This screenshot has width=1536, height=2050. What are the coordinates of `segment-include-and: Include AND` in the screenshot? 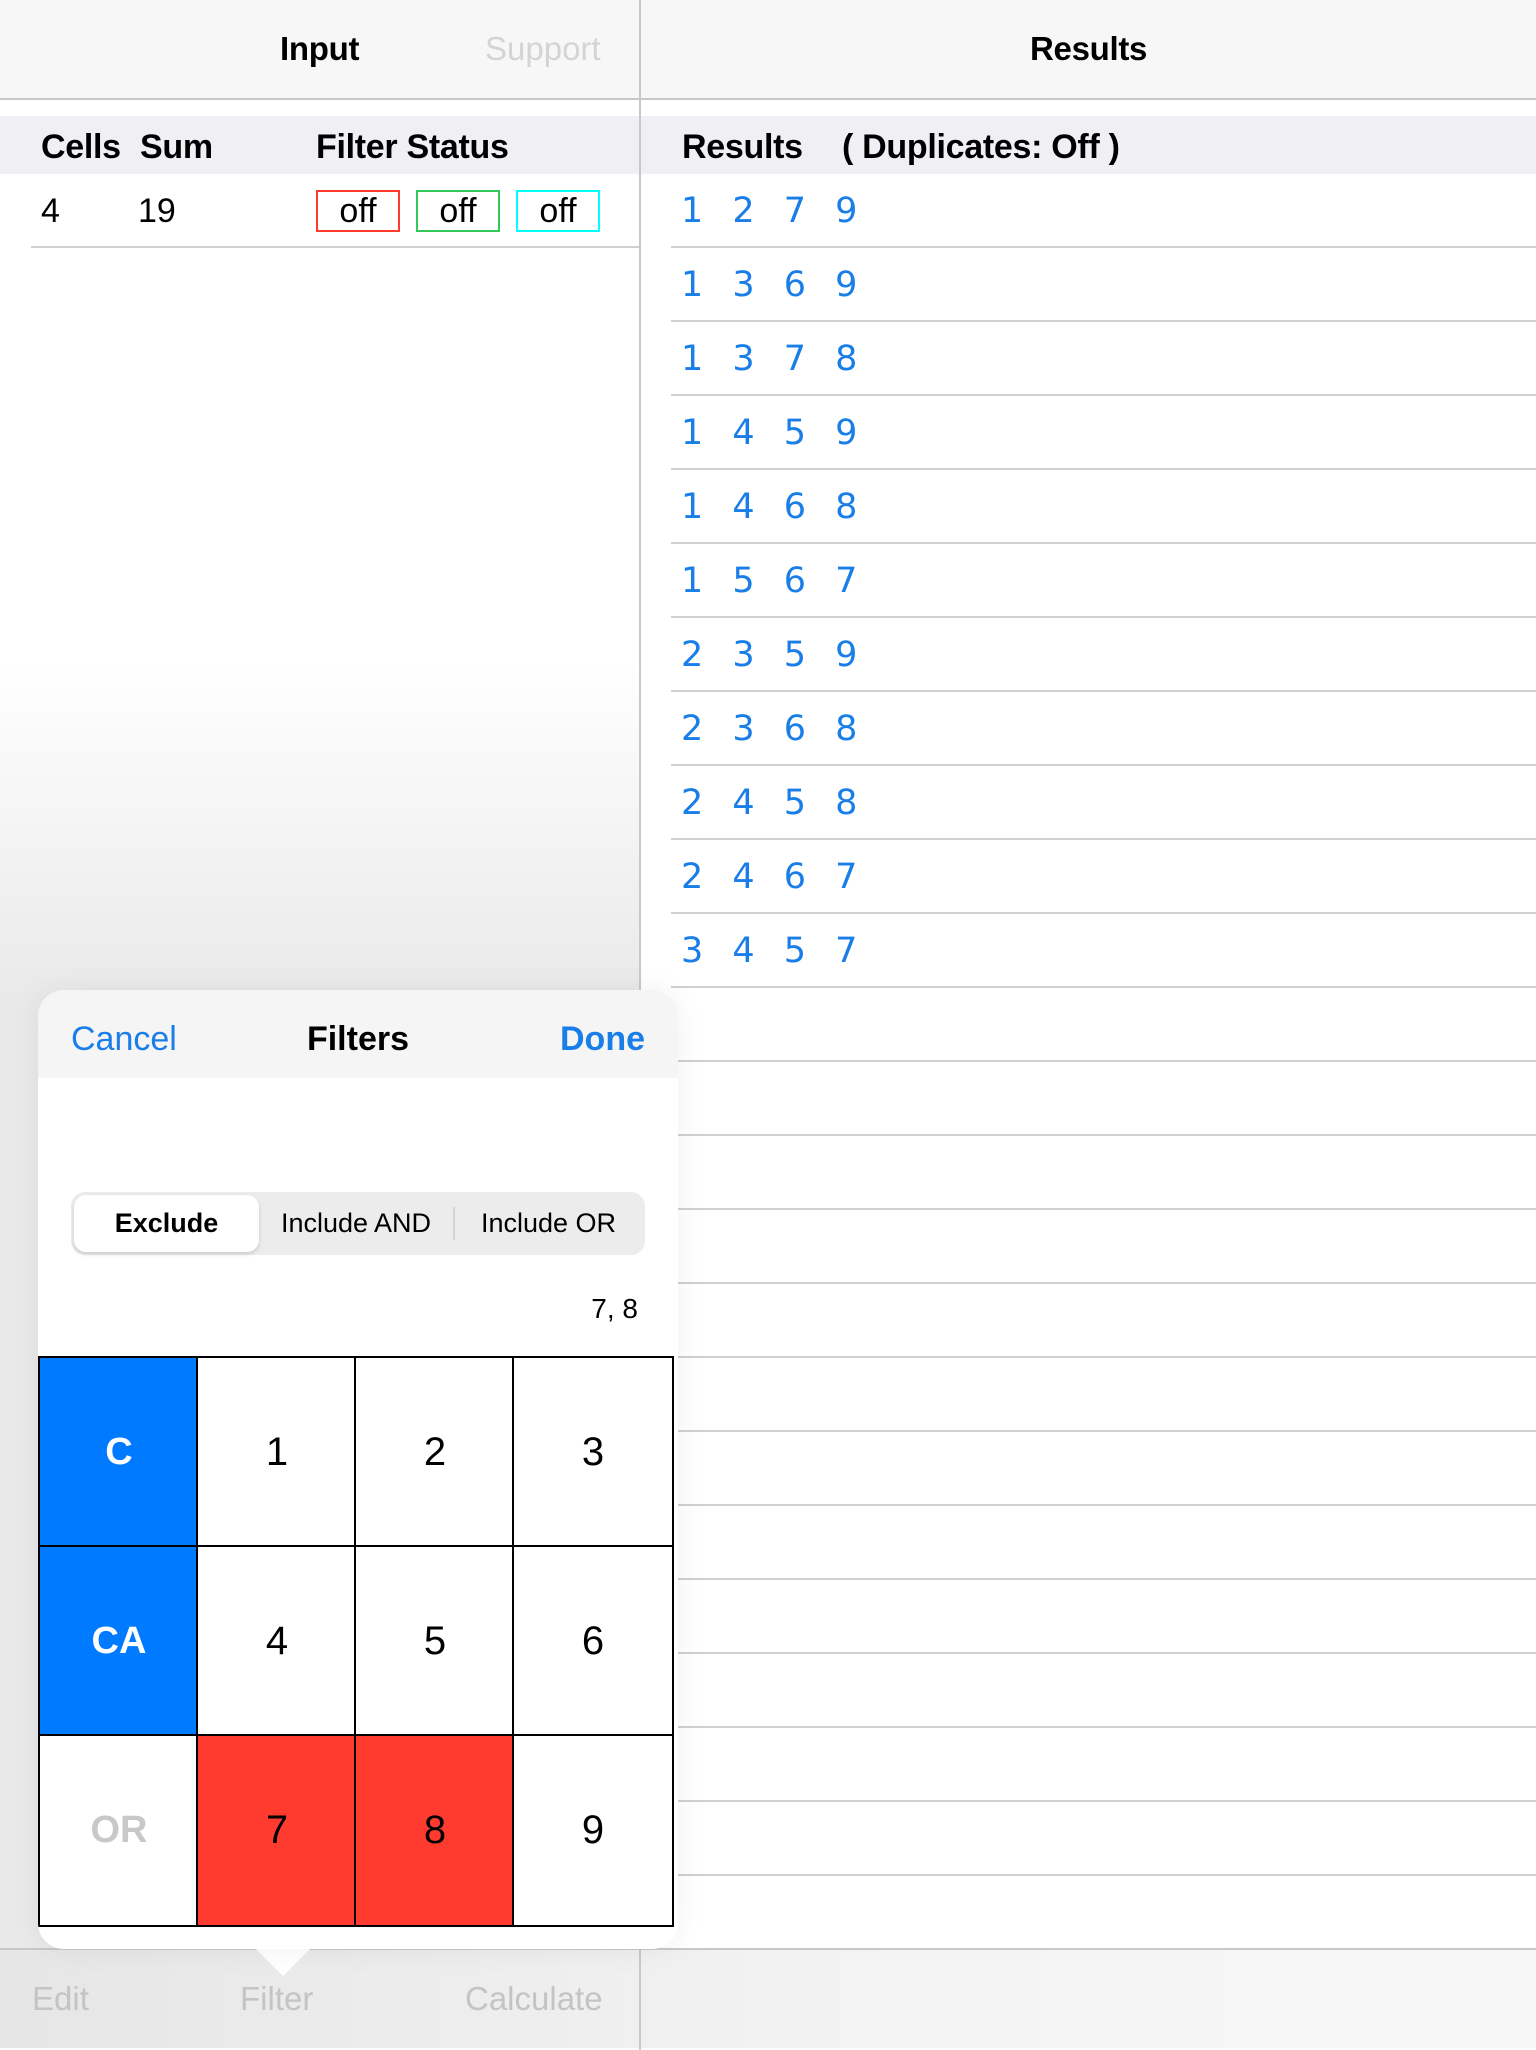 It's located at (356, 1223).